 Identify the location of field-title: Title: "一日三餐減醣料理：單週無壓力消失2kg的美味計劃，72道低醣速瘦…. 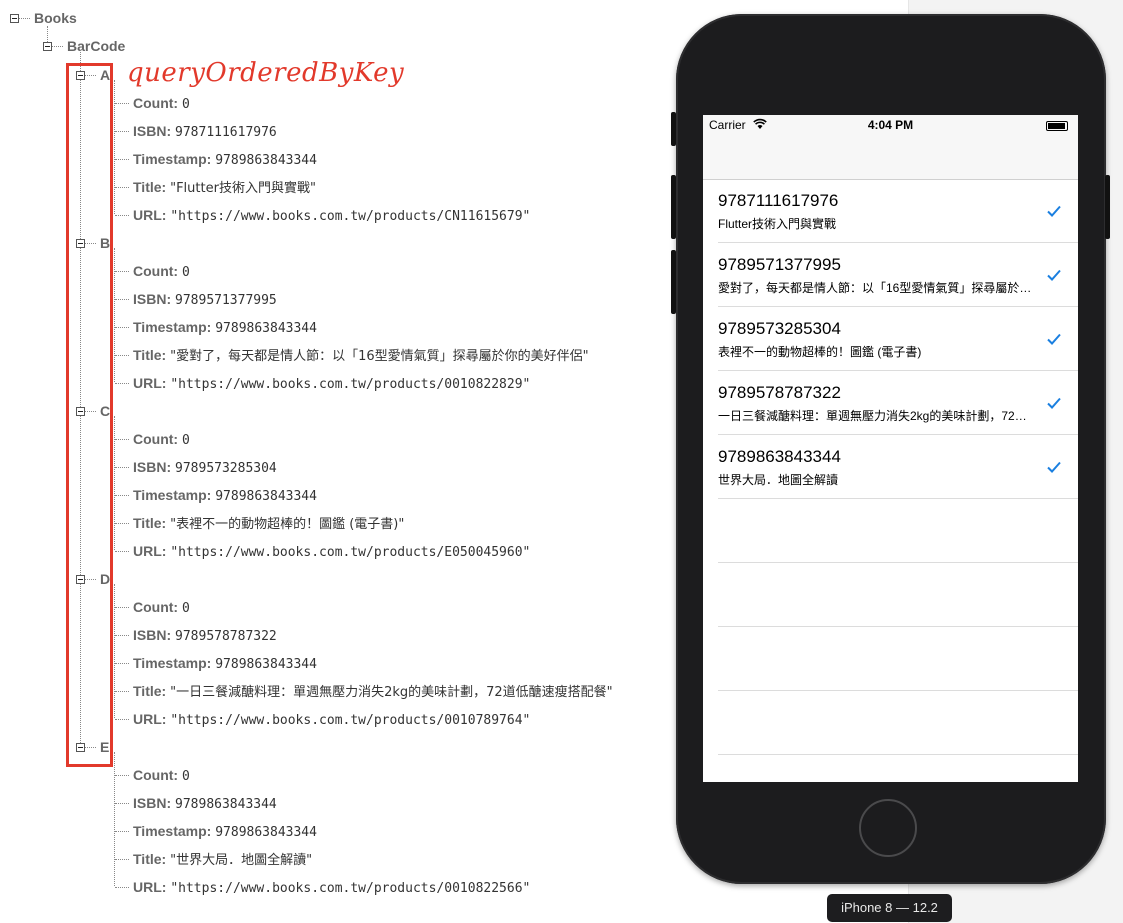
(373, 692).